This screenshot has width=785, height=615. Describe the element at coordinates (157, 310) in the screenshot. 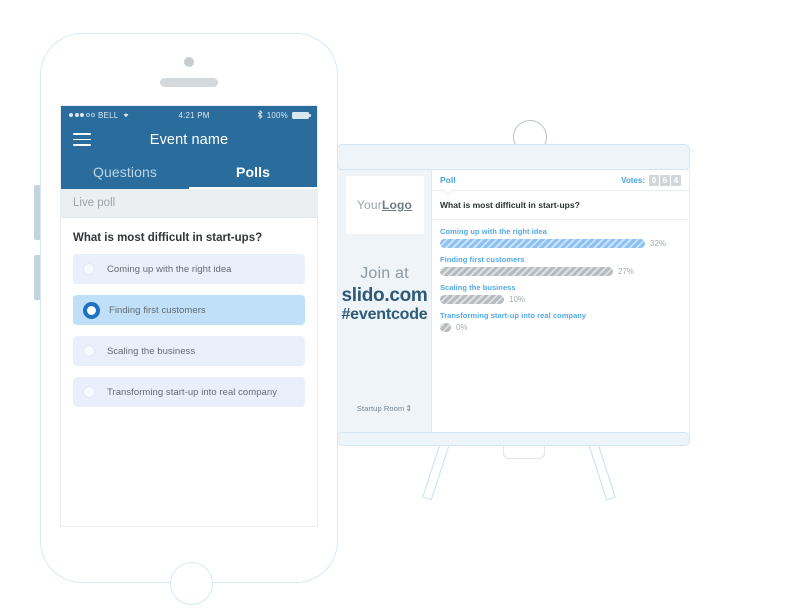

I see `poll-choice-label: Finding first customers` at that location.